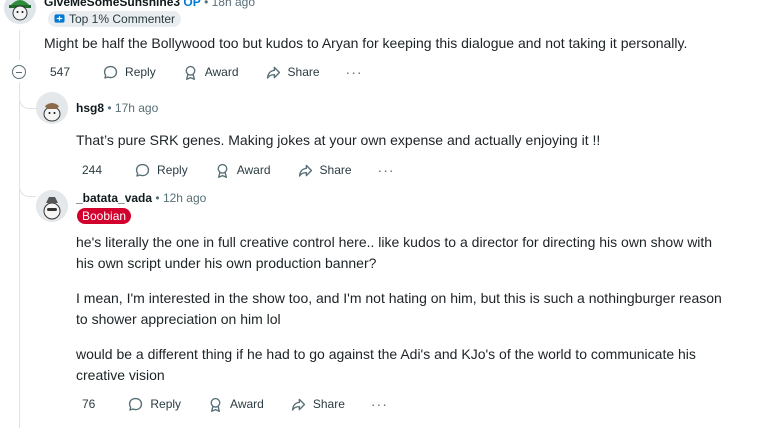 This screenshot has width=784, height=428. What do you see at coordinates (90, 108) in the screenshot?
I see `username: hsg8` at bounding box center [90, 108].